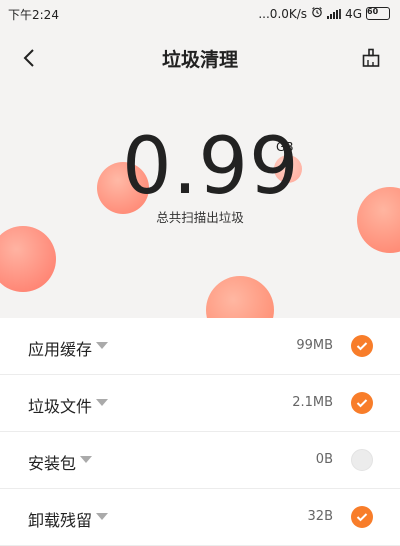  I want to click on junk-category-row: 垃圾文件 2.1MB, so click(200, 403).